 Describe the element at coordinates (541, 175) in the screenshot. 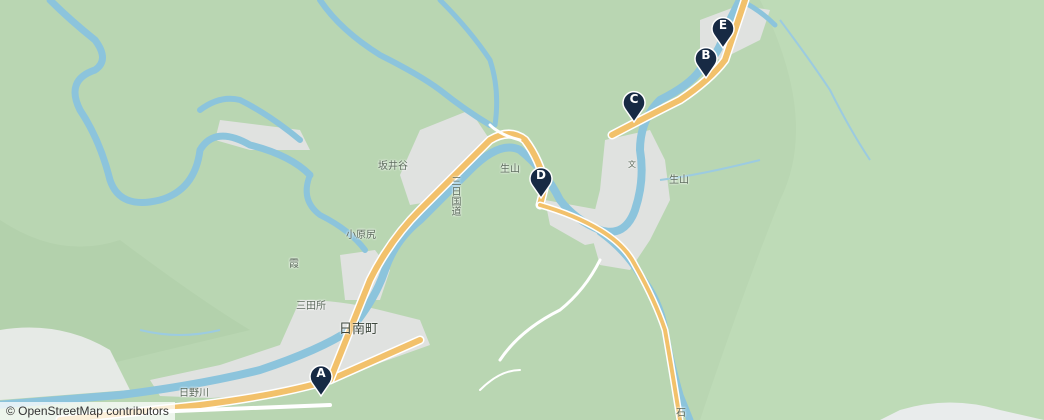

I see `marker-letter: D` at that location.